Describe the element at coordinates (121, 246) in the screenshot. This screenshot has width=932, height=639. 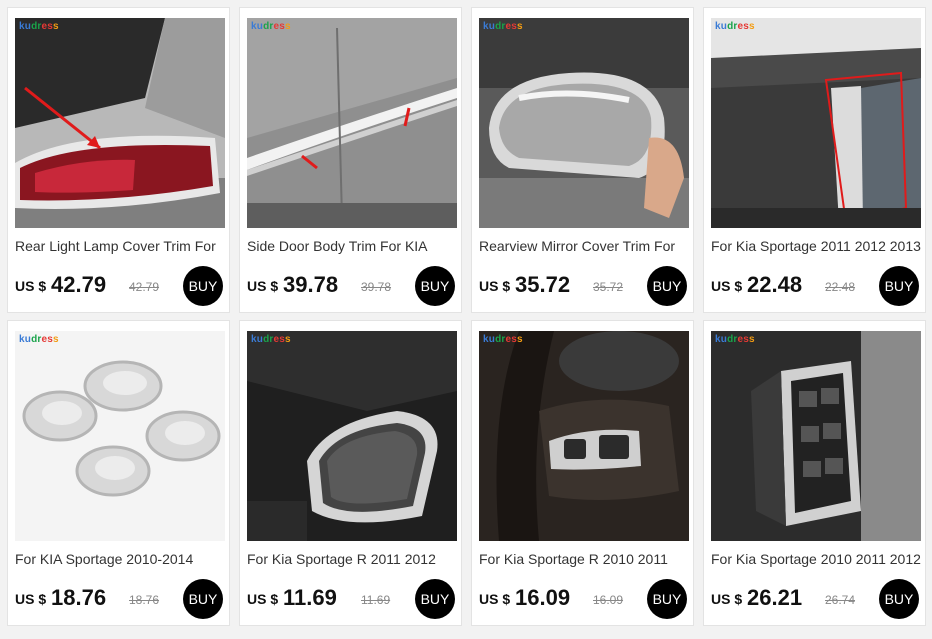
I see `product-title: Rear Light Lamp Cover Trim For` at that location.